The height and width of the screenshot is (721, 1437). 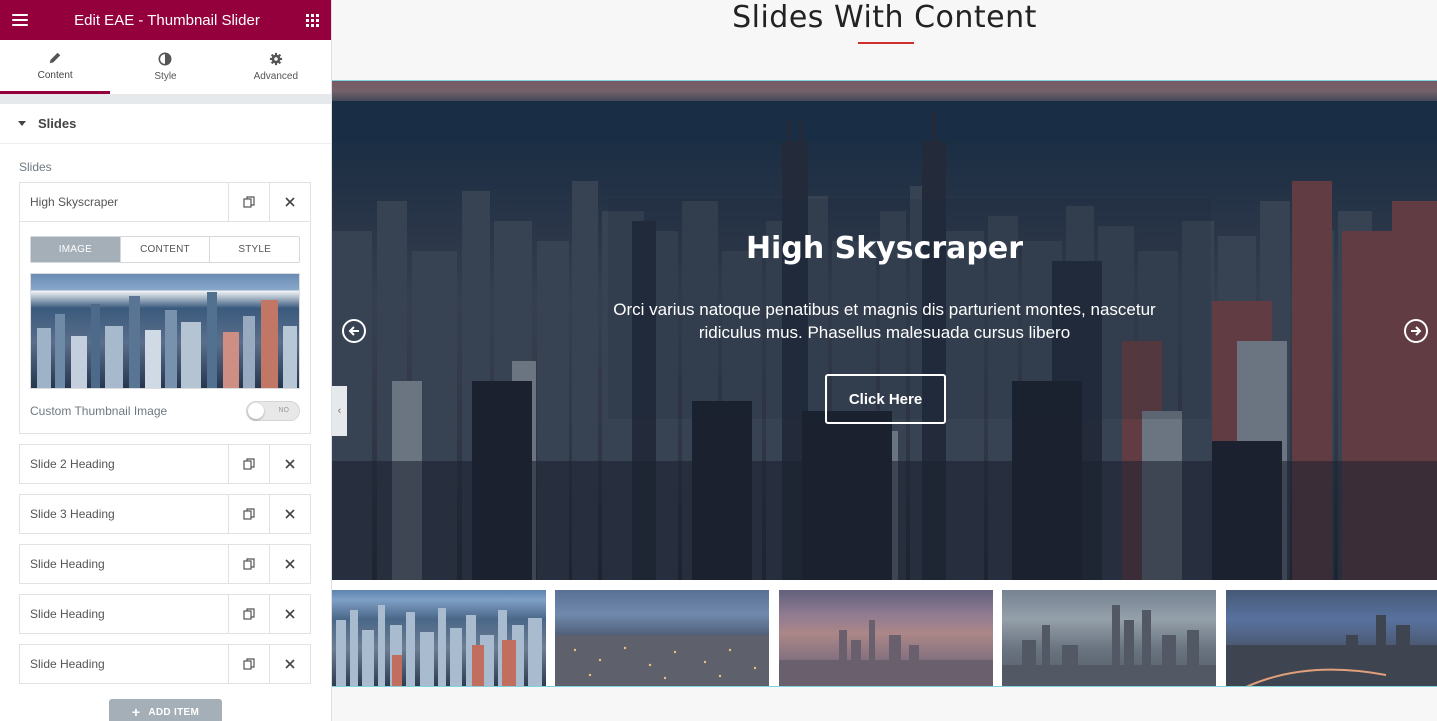 What do you see at coordinates (55, 75) in the screenshot?
I see `tab-content-label: Content` at bounding box center [55, 75].